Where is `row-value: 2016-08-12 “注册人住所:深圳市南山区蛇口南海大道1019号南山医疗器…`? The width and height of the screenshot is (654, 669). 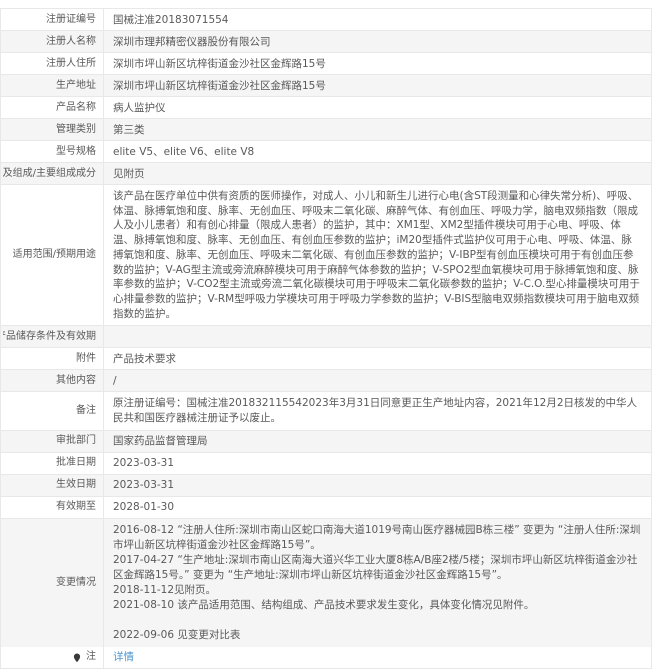 row-value: 2016-08-12 “注册人住所:深圳市南山区蛇口南海大道1019号南山医疗器… is located at coordinates (377, 583).